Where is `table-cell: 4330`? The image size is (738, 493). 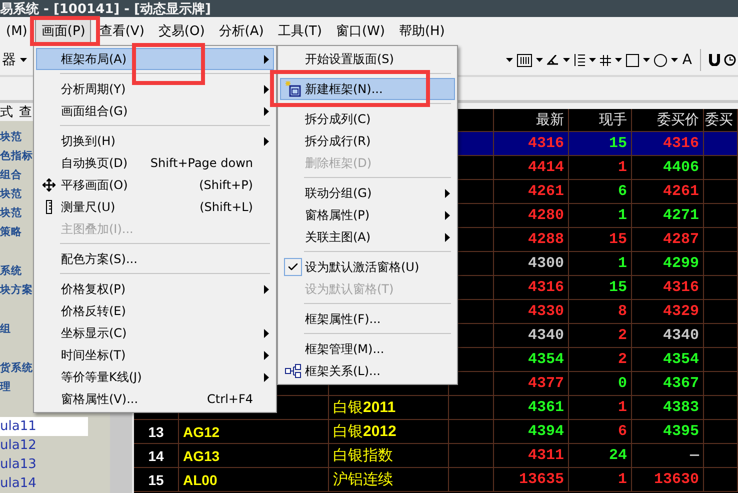 table-cell: 4330 is located at coordinates (546, 311).